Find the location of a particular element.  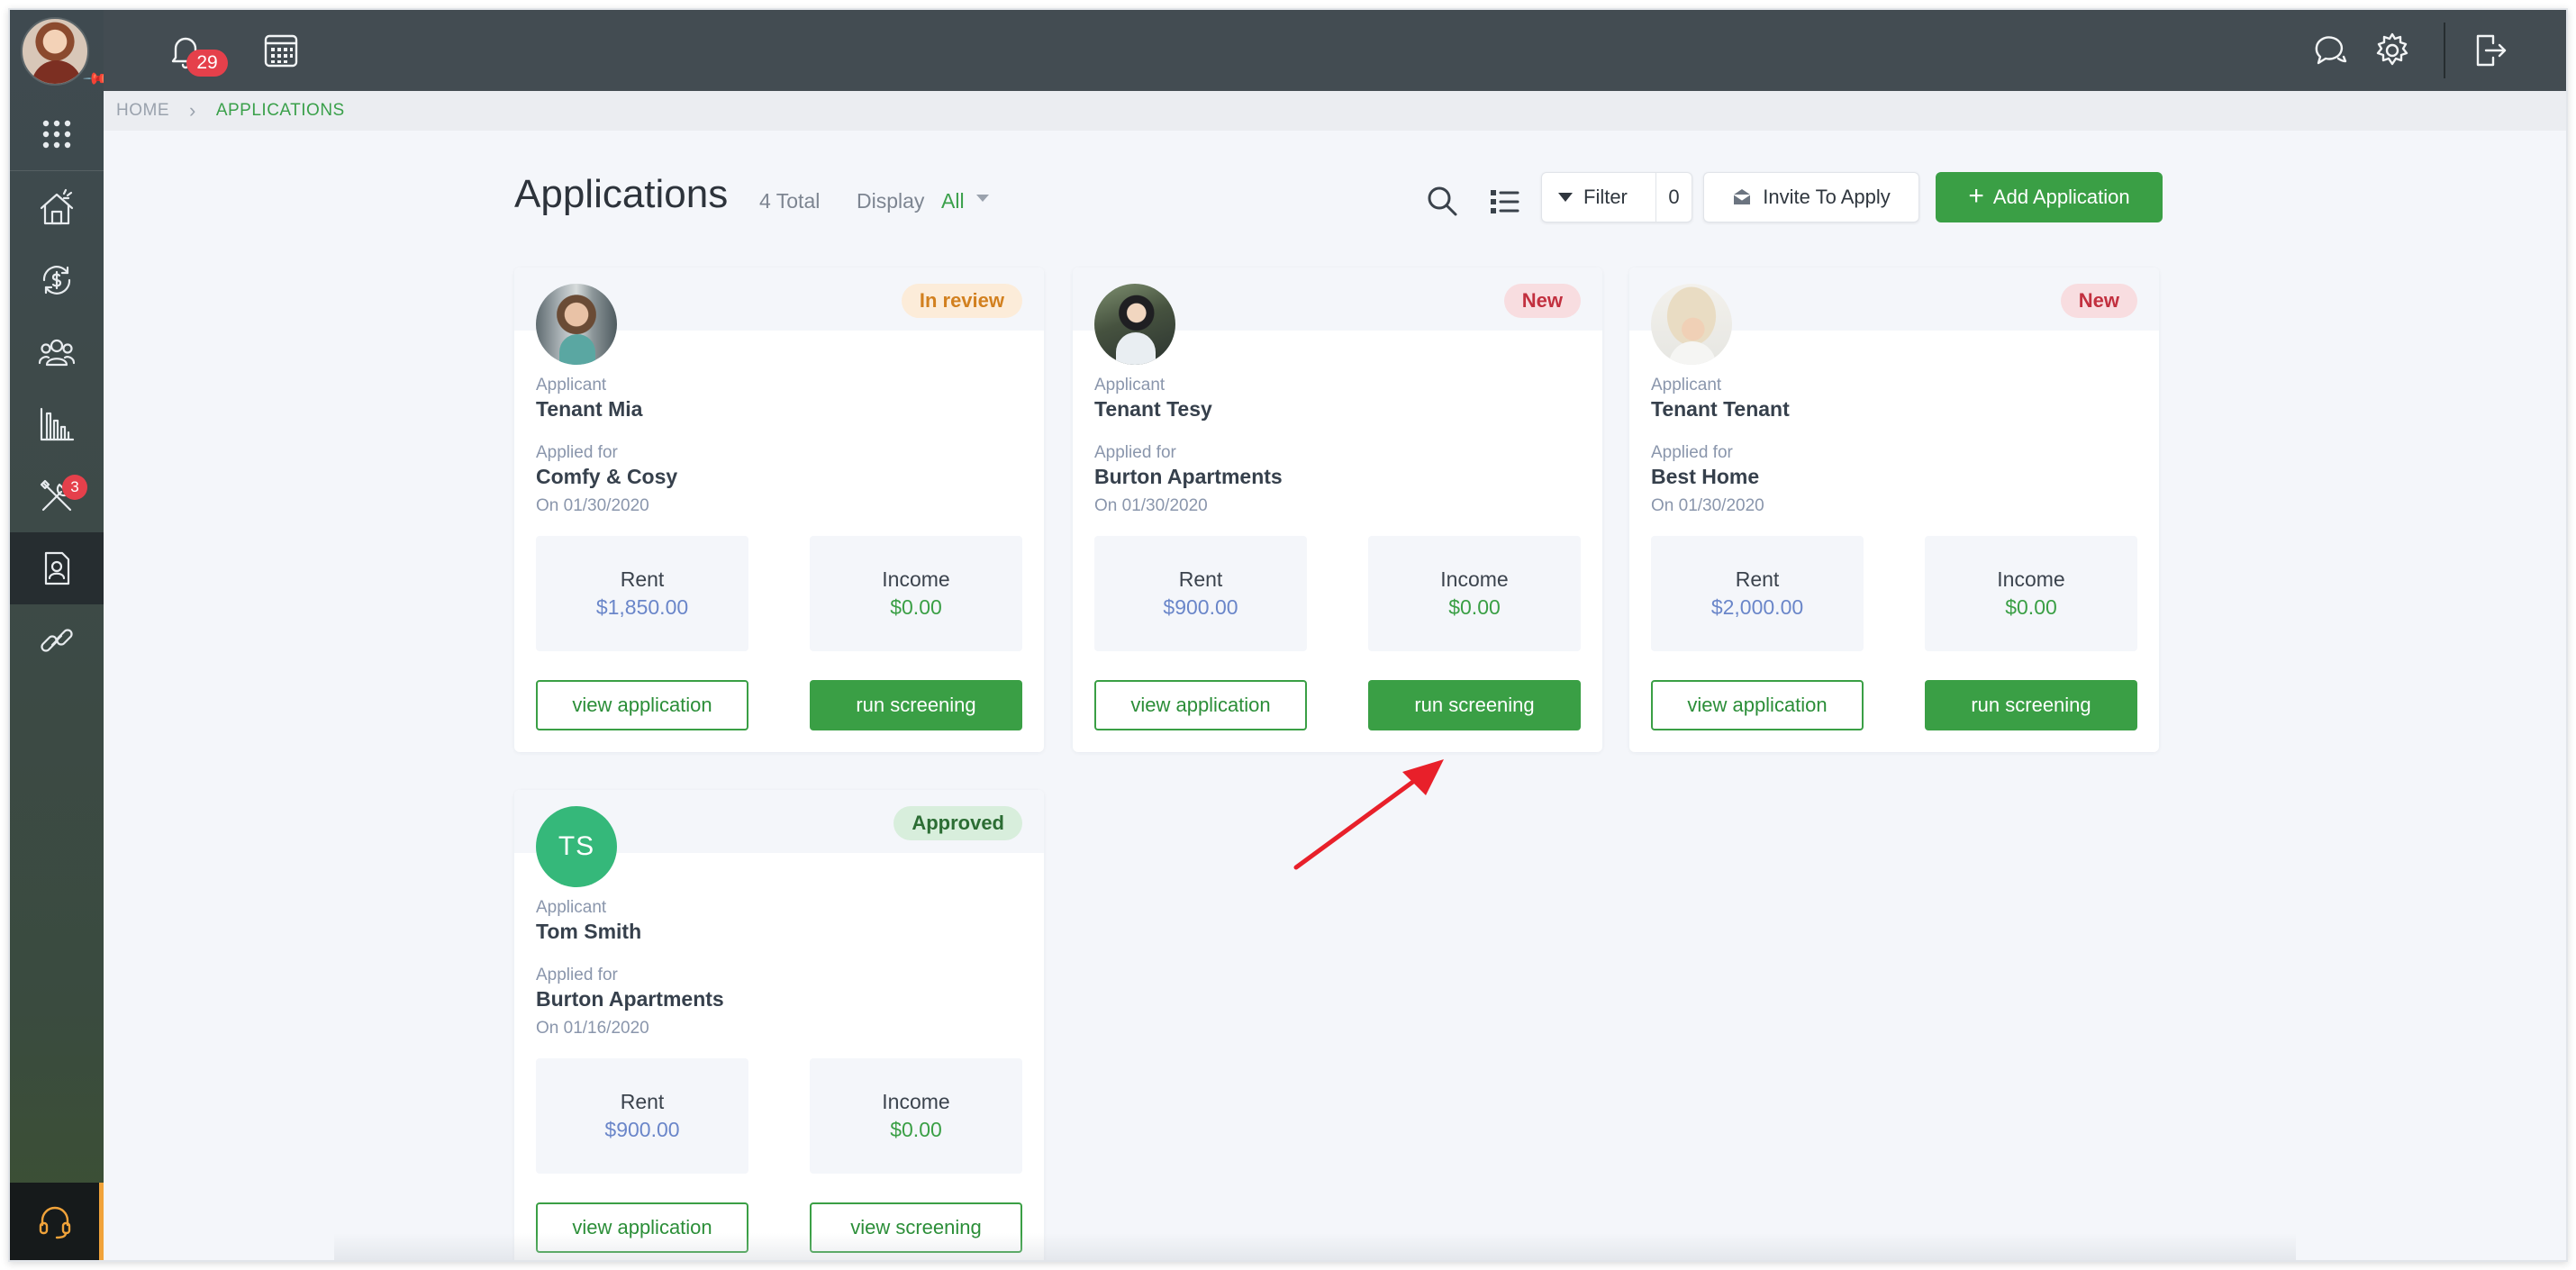

sidebar-item-links is located at coordinates (57, 640).